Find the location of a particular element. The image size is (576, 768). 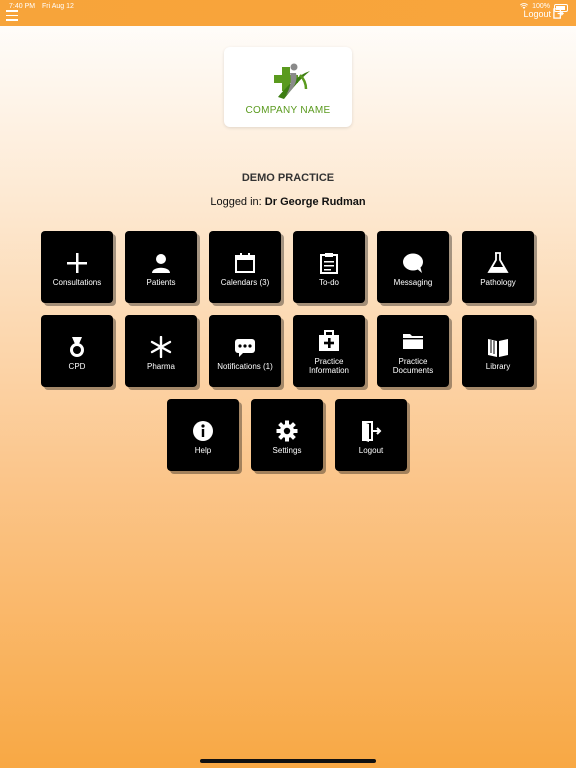

menu-button is located at coordinates (12, 17).